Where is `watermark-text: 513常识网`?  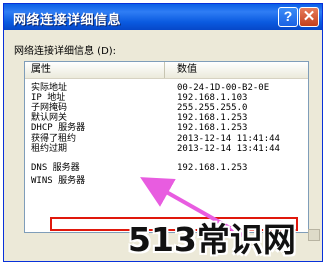 watermark-text: 513常识网 is located at coordinates (212, 239).